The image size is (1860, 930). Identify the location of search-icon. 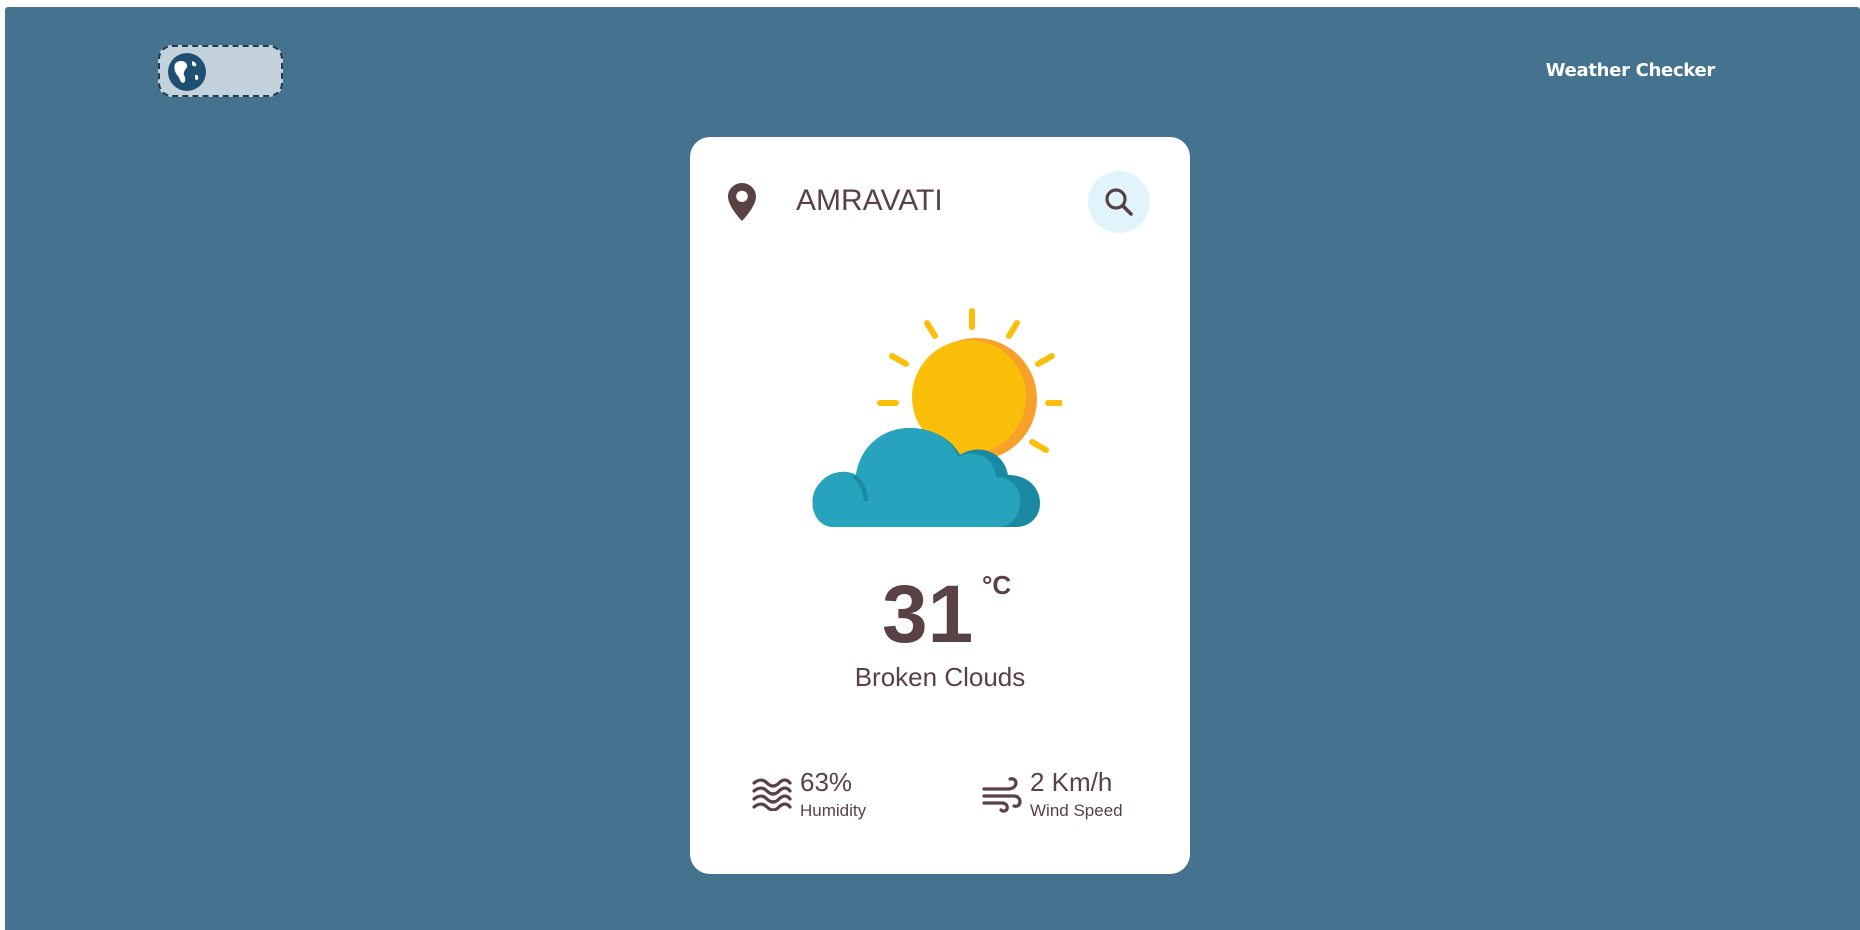
(1119, 202).